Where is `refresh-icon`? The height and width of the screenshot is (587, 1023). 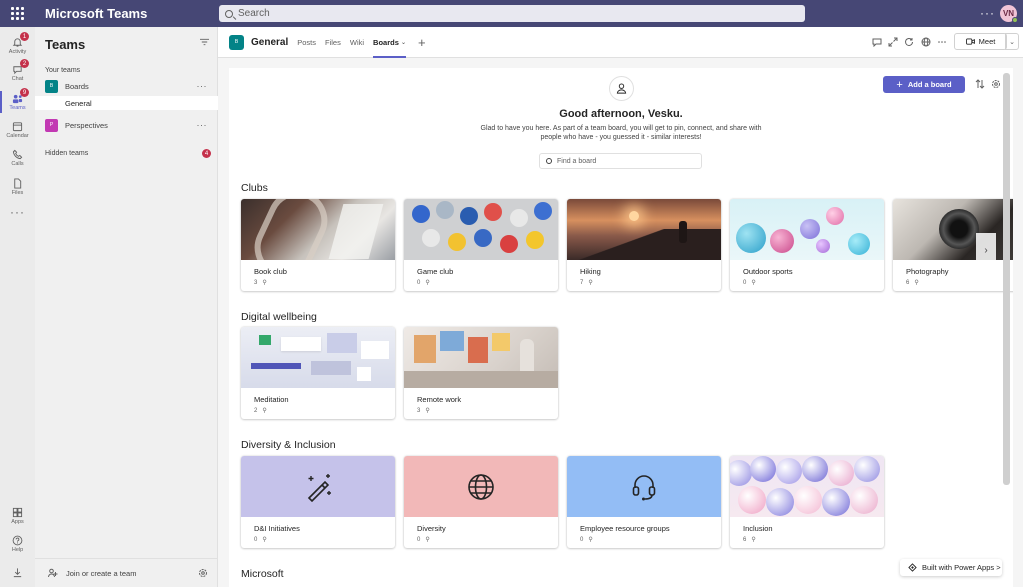 refresh-icon is located at coordinates (909, 42).